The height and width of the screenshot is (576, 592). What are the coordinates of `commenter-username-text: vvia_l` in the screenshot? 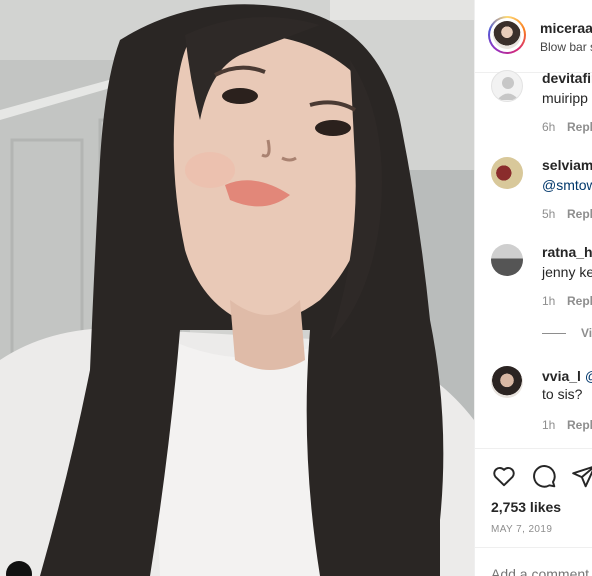 It's located at (561, 376).